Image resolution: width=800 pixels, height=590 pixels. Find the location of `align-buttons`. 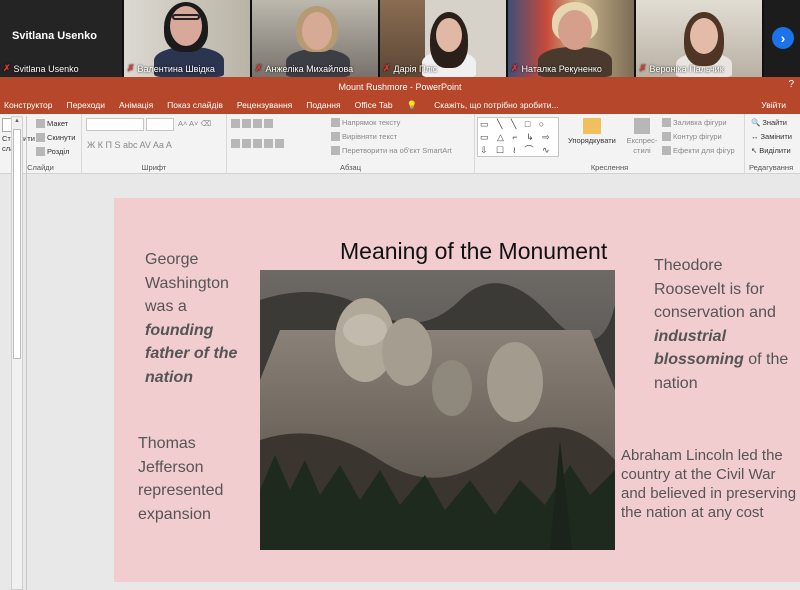

align-buttons is located at coordinates (257, 143).